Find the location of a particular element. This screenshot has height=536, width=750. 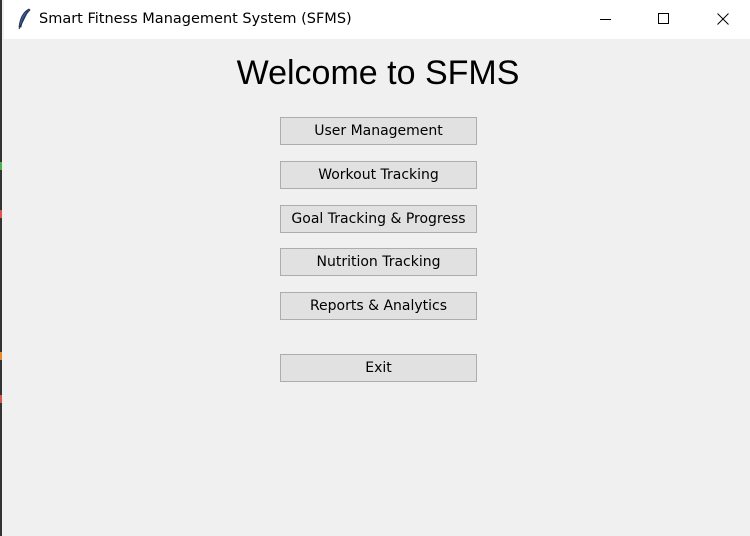

close-button is located at coordinates (722, 19).